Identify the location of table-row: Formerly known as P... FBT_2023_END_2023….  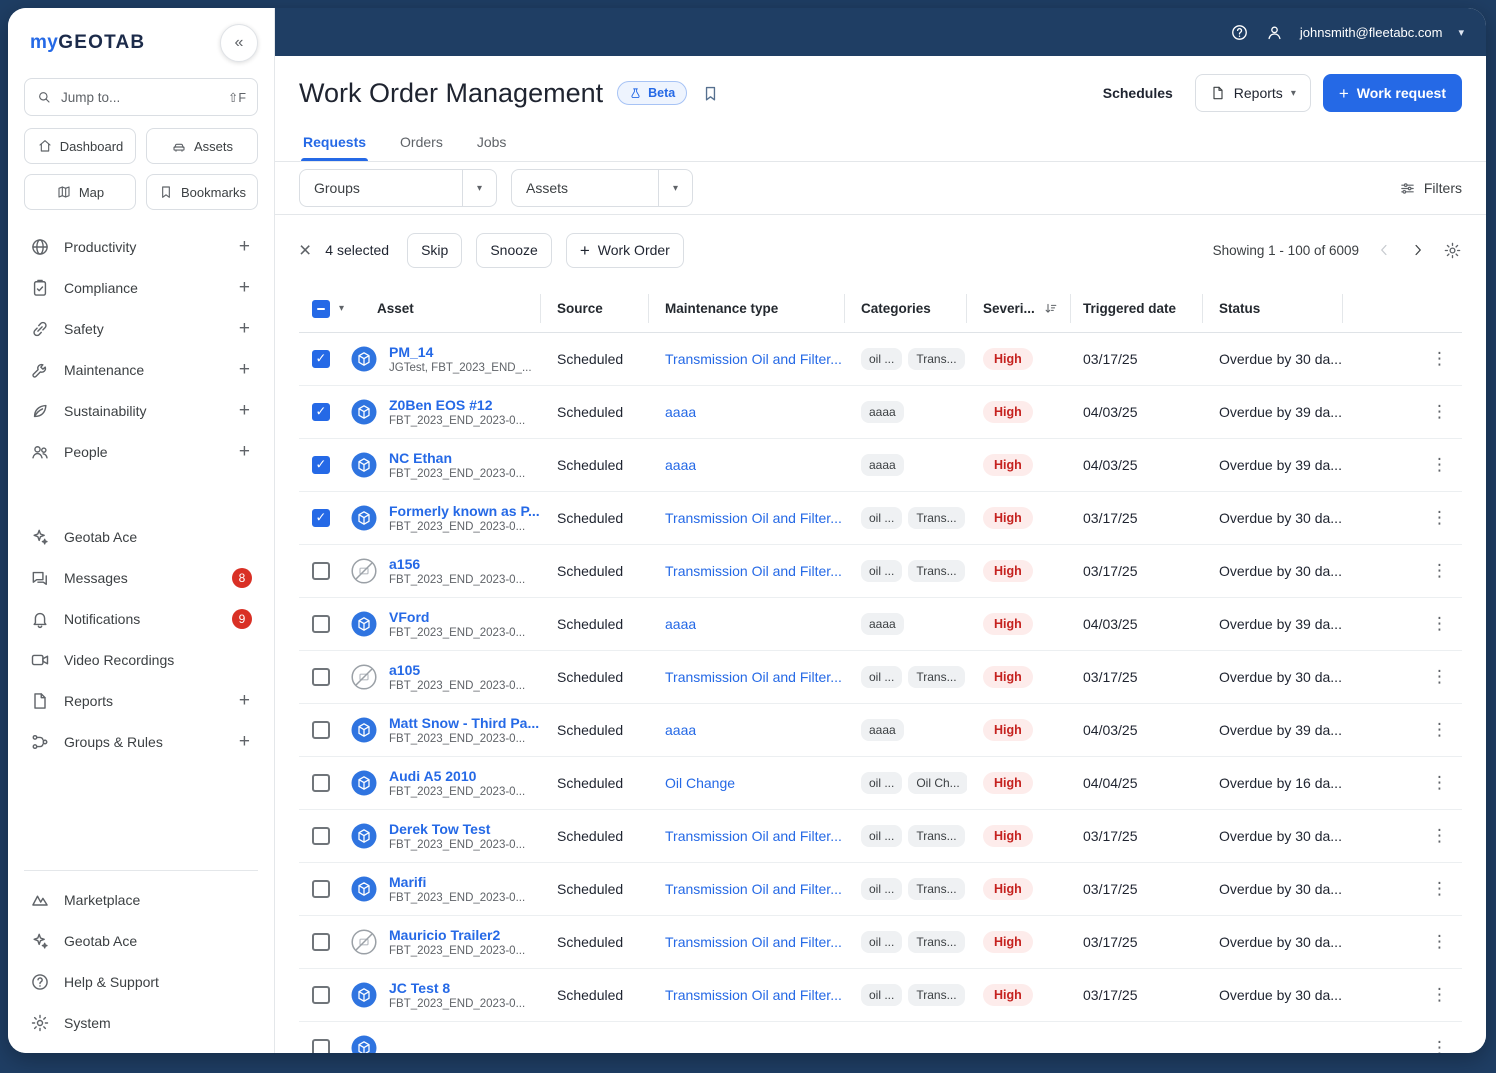
(880, 518).